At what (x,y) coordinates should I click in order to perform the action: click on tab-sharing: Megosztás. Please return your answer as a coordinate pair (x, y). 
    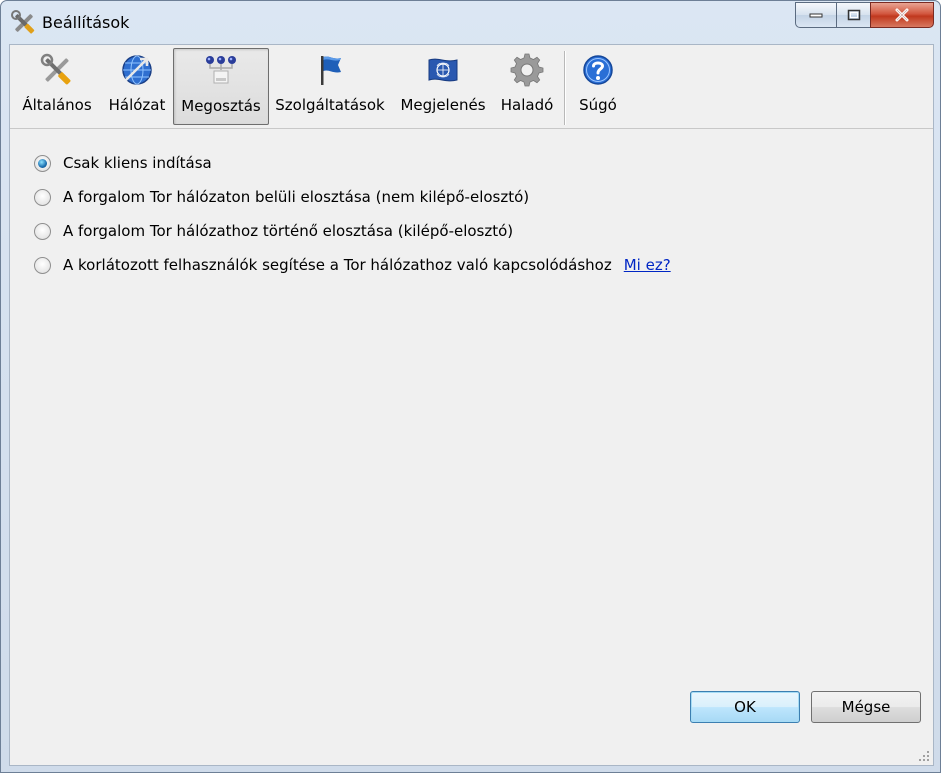
    Looking at the image, I should click on (221, 86).